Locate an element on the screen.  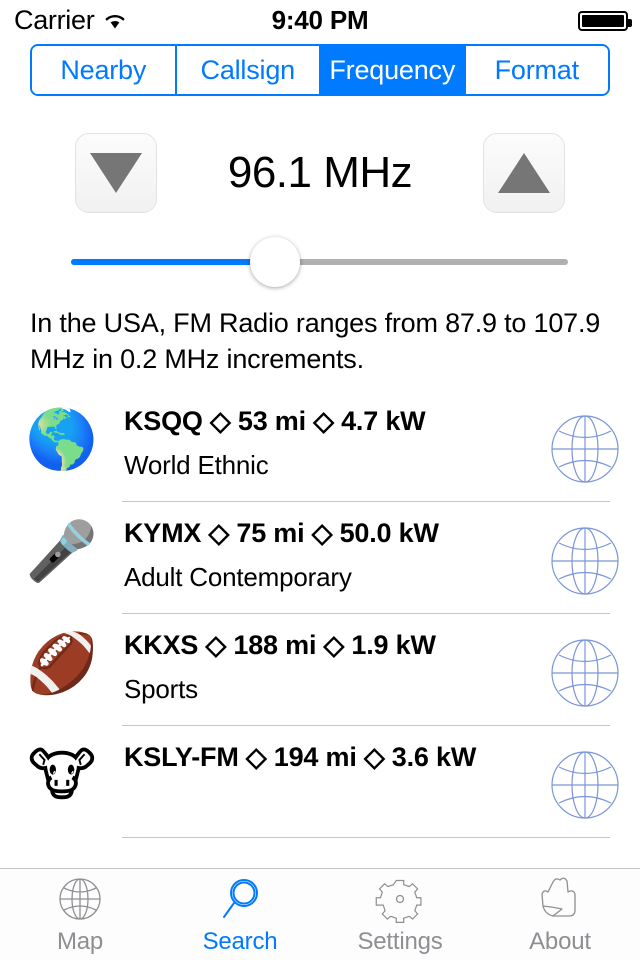
triangle-down-icon is located at coordinates (116, 173).